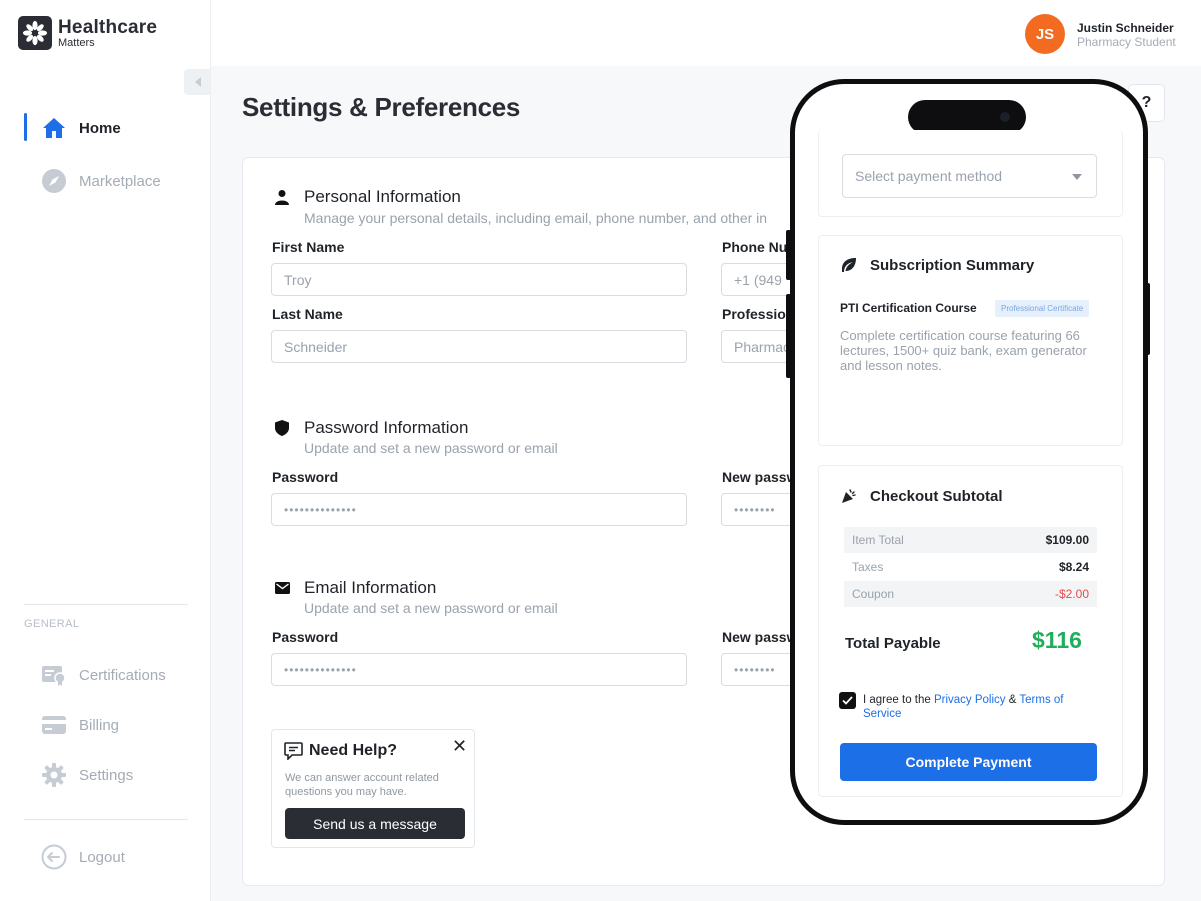 This screenshot has width=1201, height=901. What do you see at coordinates (305, 477) in the screenshot?
I see `password-label: Password` at bounding box center [305, 477].